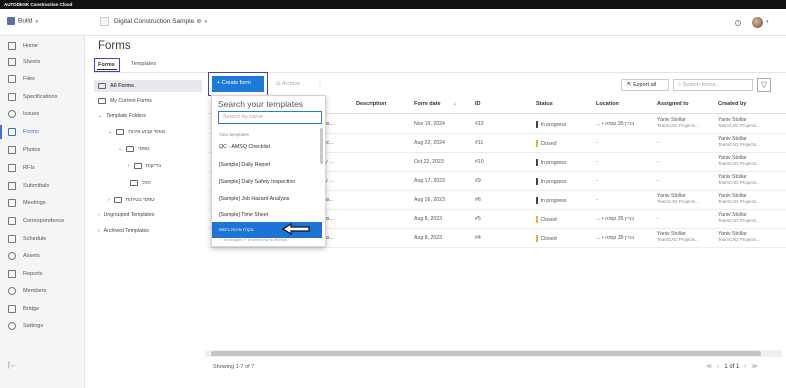 Image resolution: width=786 pixels, height=388 pixels. I want to click on assets-icon, so click(12, 256).